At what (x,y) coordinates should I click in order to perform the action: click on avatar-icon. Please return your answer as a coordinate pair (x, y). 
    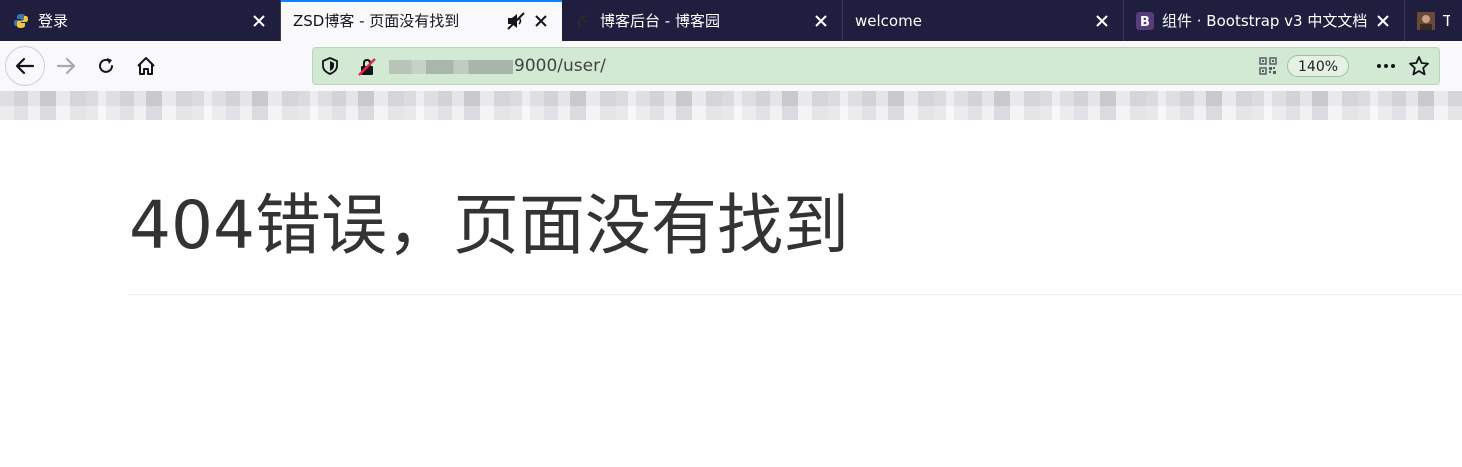
    Looking at the image, I should click on (1426, 20).